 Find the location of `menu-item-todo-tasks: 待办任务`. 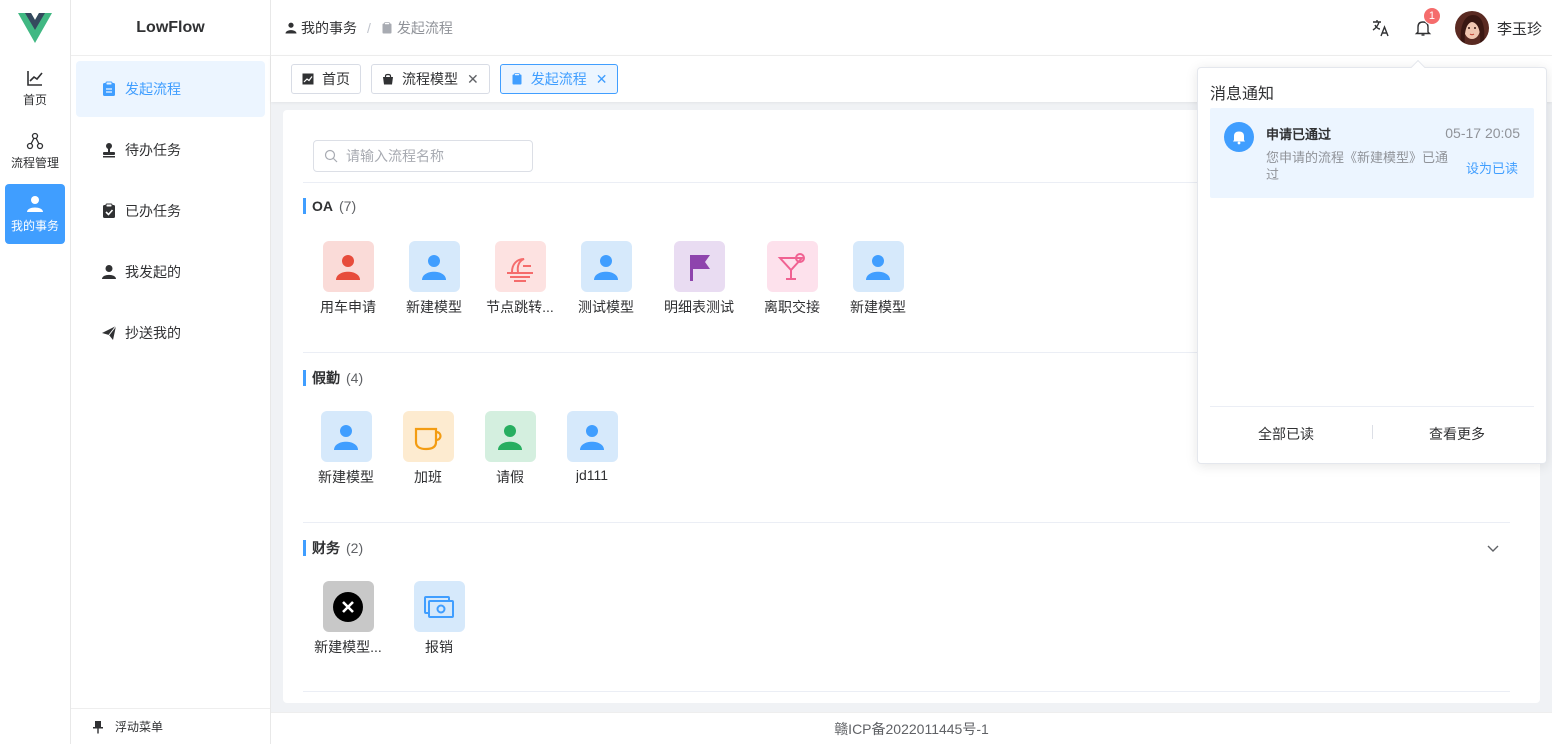

menu-item-todo-tasks: 待办任务 is located at coordinates (170, 150).